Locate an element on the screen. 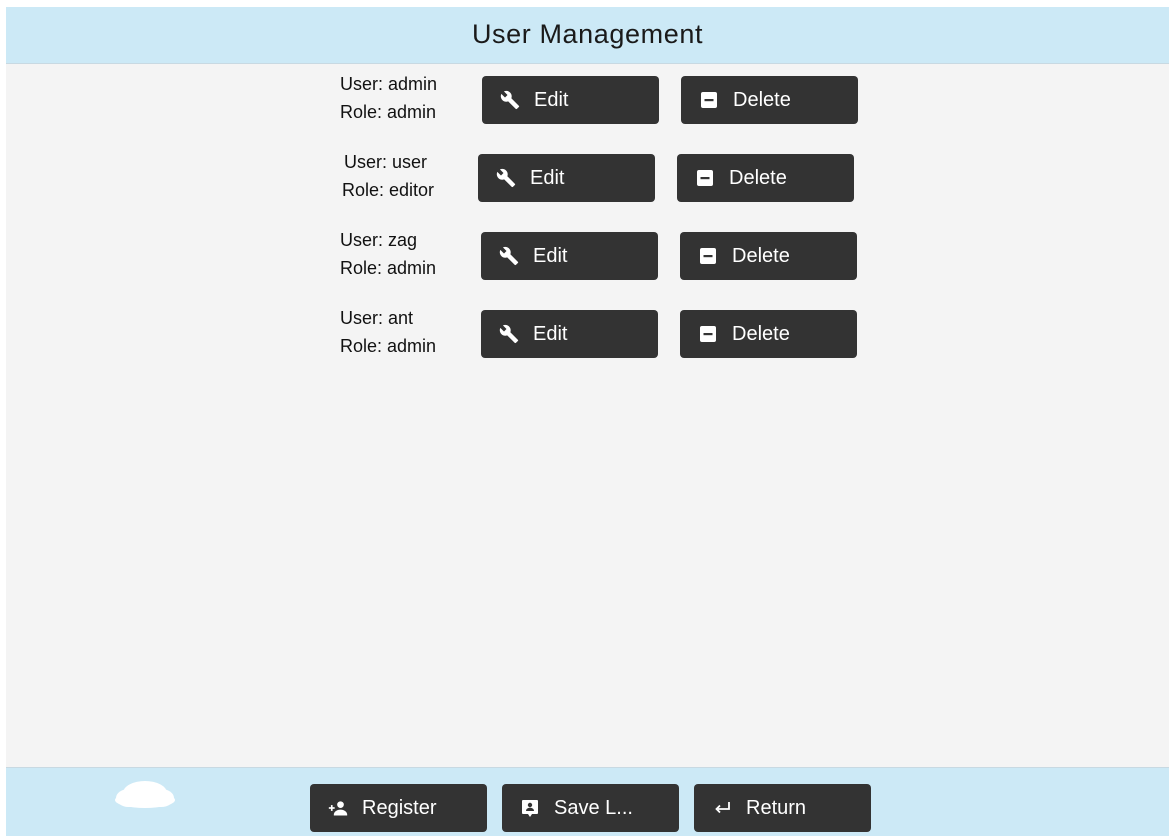 Image resolution: width=1169 pixels, height=836 pixels. page-title: User Management is located at coordinates (587, 33).